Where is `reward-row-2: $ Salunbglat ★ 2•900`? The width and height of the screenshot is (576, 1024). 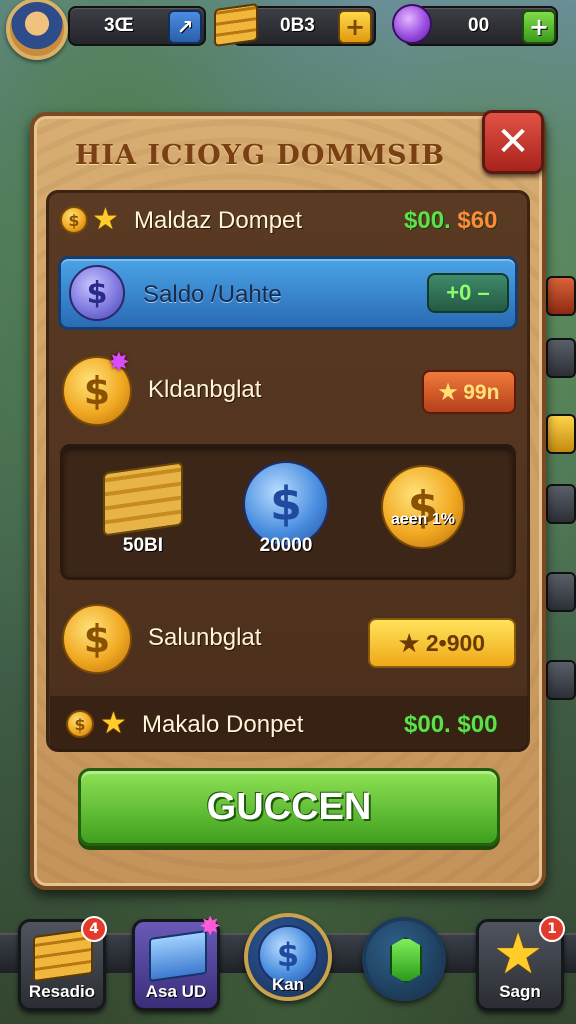
reward-row-2: $ Salunbglat ★ 2•900 is located at coordinates (288, 640).